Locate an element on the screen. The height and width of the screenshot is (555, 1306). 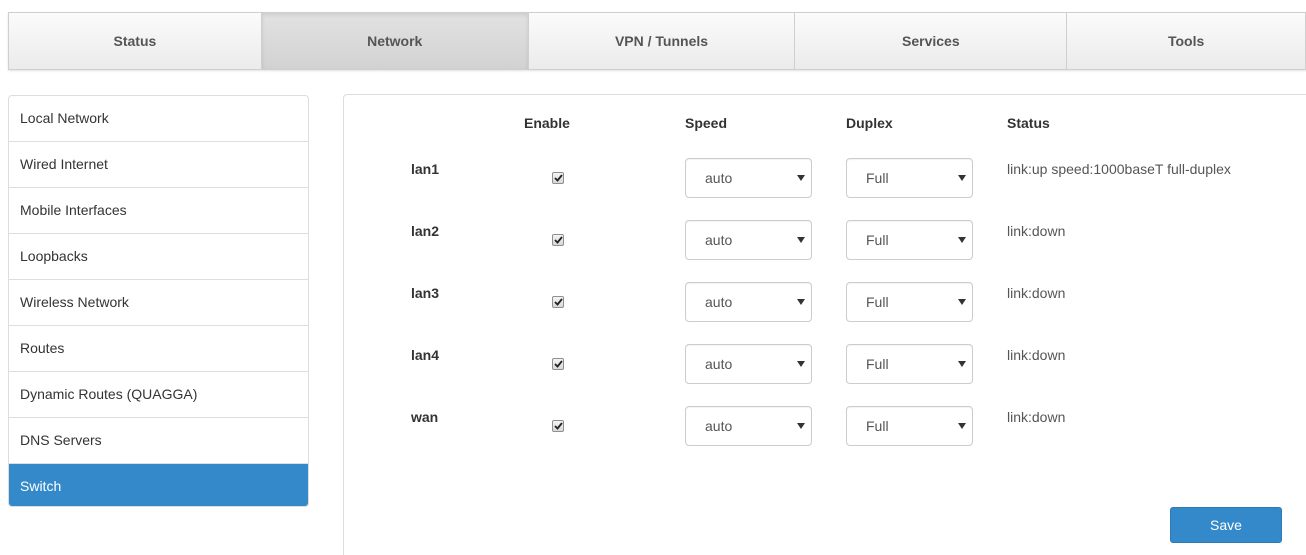
sidebar-item-wireless-network: Wireless Network is located at coordinates (158, 303).